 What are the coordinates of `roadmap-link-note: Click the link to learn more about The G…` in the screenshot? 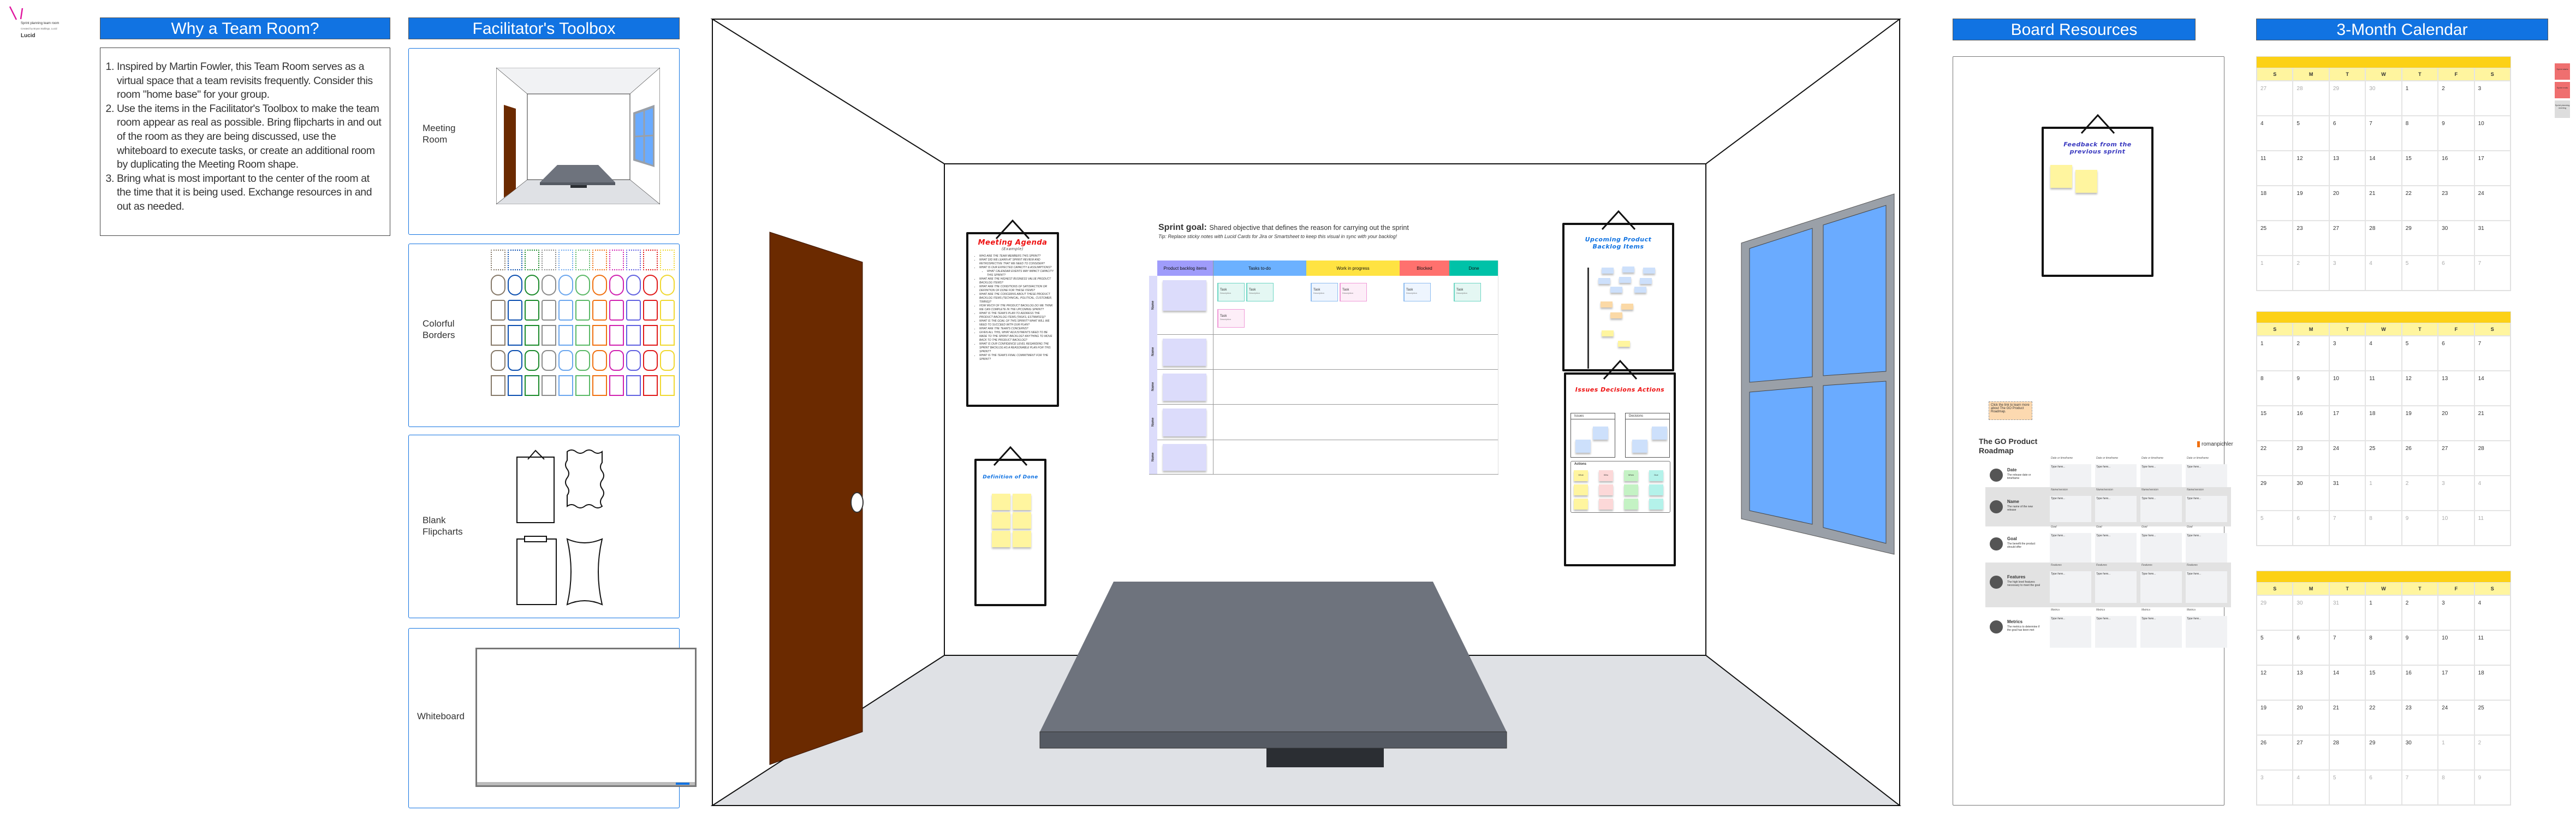 It's located at (2010, 410).